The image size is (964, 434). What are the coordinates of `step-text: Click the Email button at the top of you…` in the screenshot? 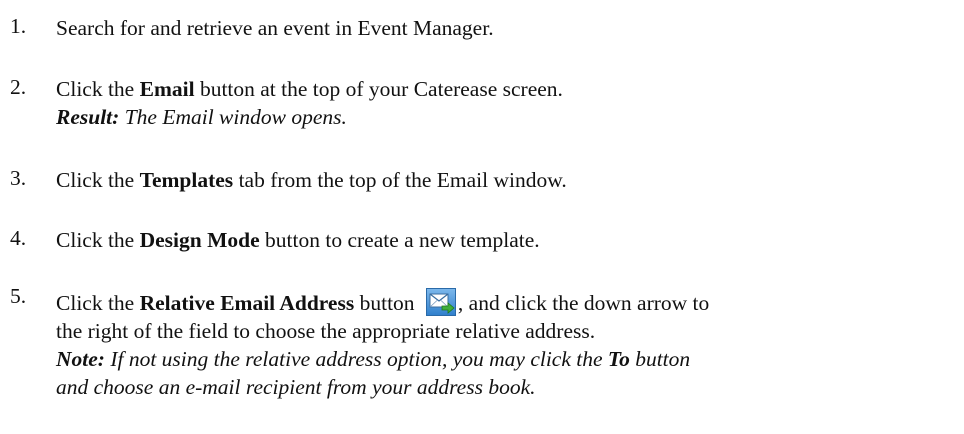 It's located at (506, 103).